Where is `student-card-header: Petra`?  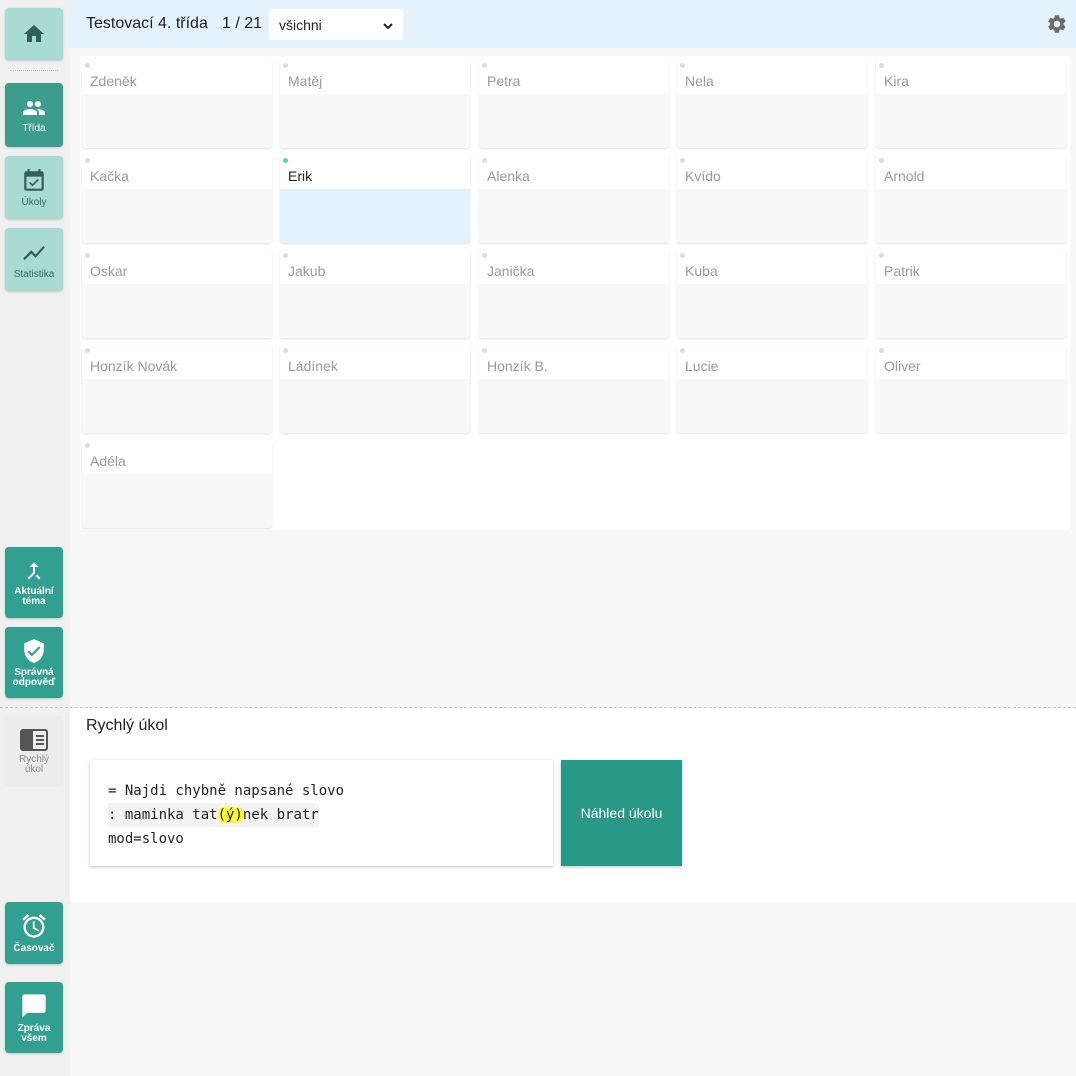 student-card-header: Petra is located at coordinates (574, 77).